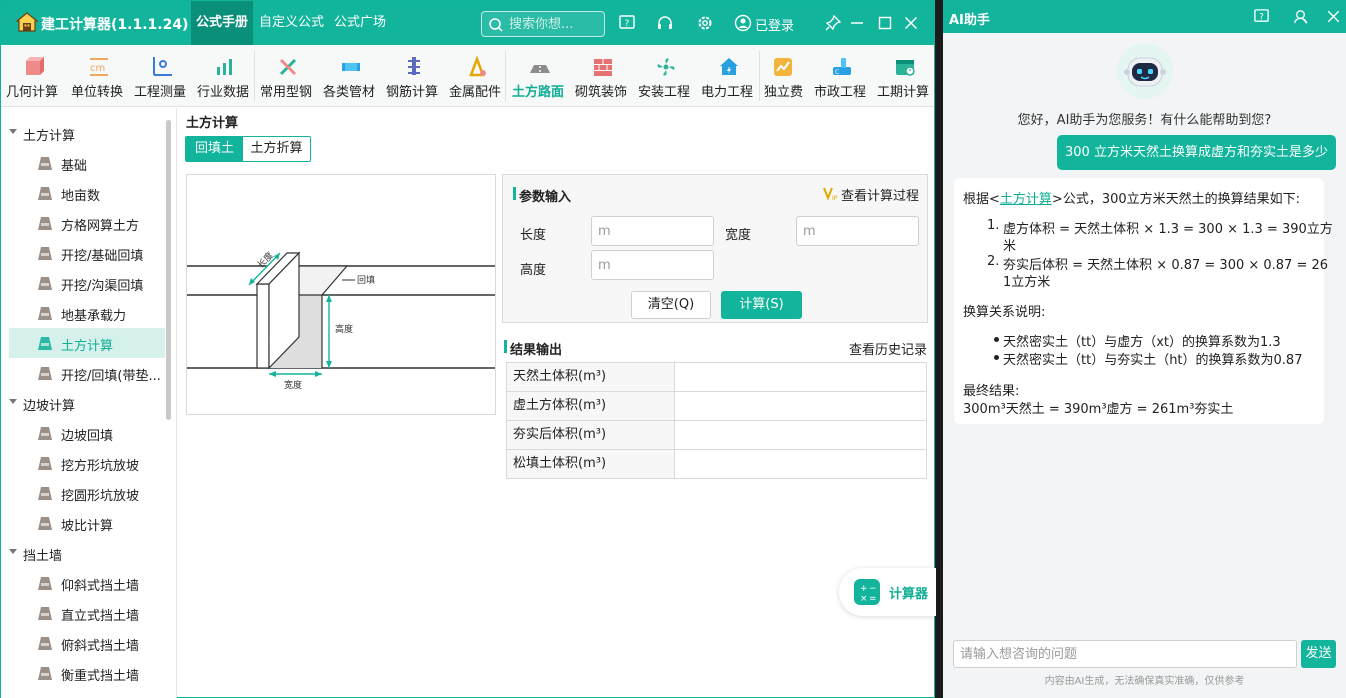 The width and height of the screenshot is (1346, 698). I want to click on toolbar-item: 独立费, so click(783, 76).